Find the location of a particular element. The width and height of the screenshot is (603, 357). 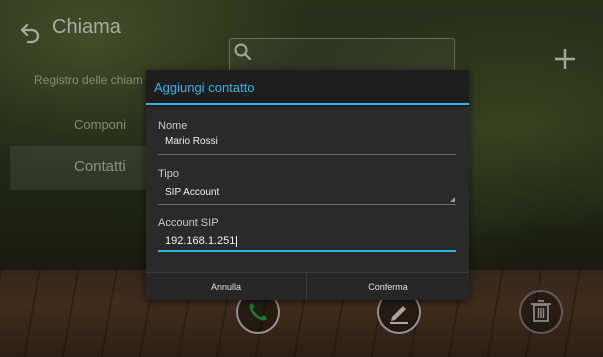

name-field-underline is located at coordinates (307, 154).